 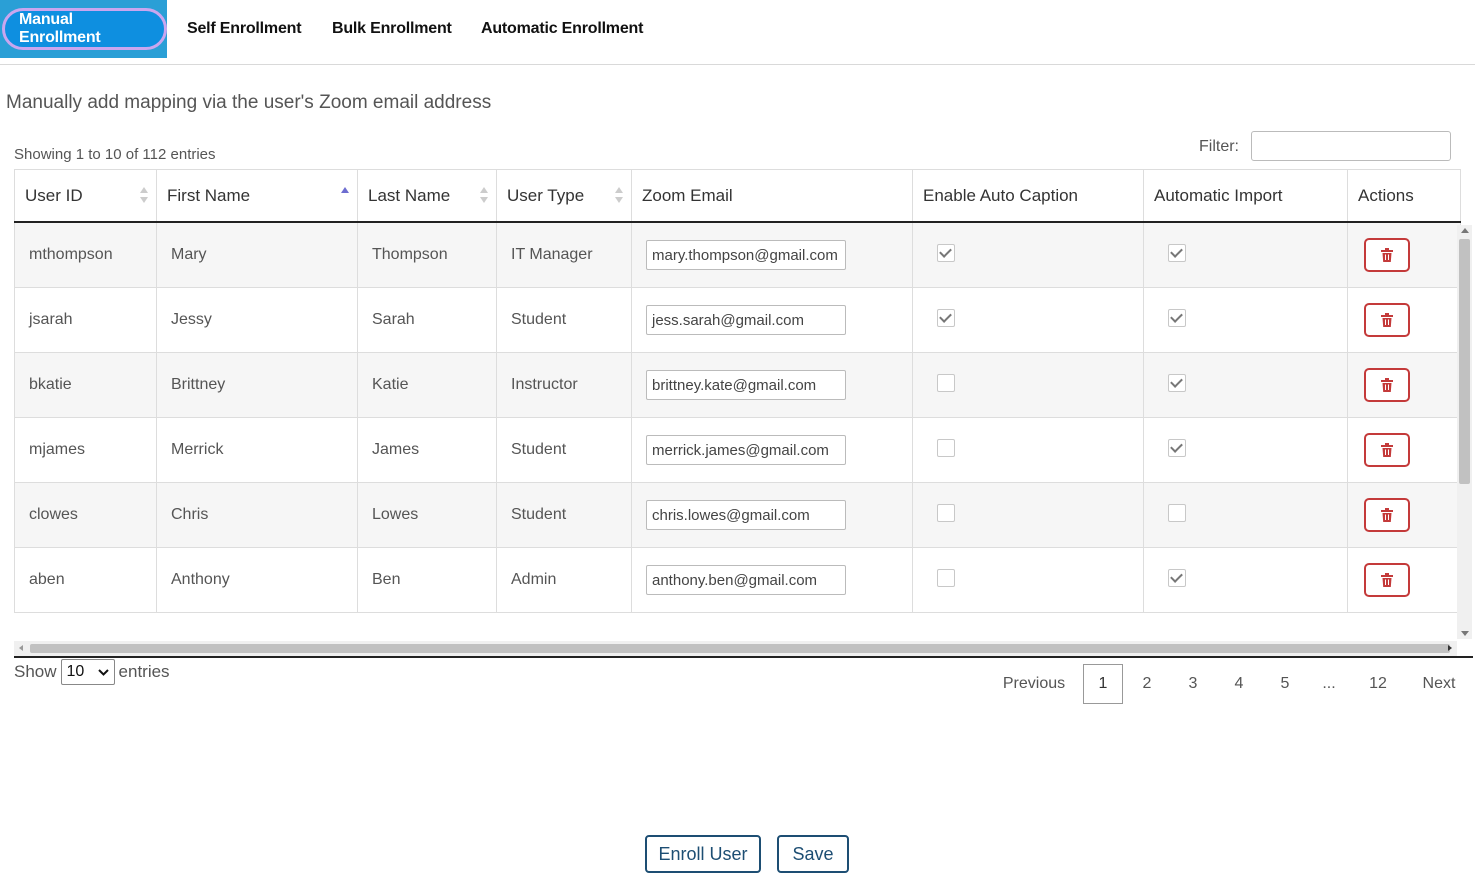 I want to click on cell-zoom-email: anthony.ben@gmail.com, so click(x=772, y=580).